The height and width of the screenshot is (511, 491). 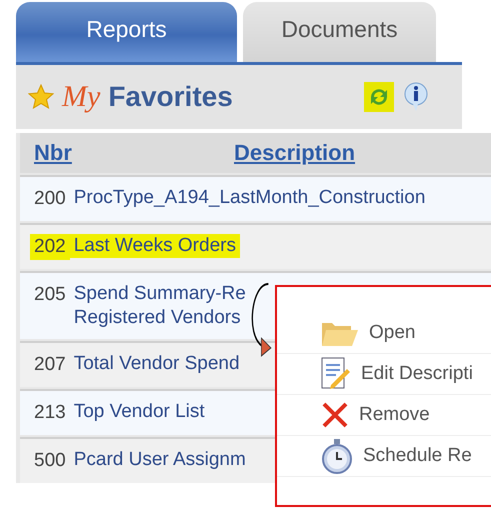 I want to click on number-cell-text: 200, so click(x=50, y=199).